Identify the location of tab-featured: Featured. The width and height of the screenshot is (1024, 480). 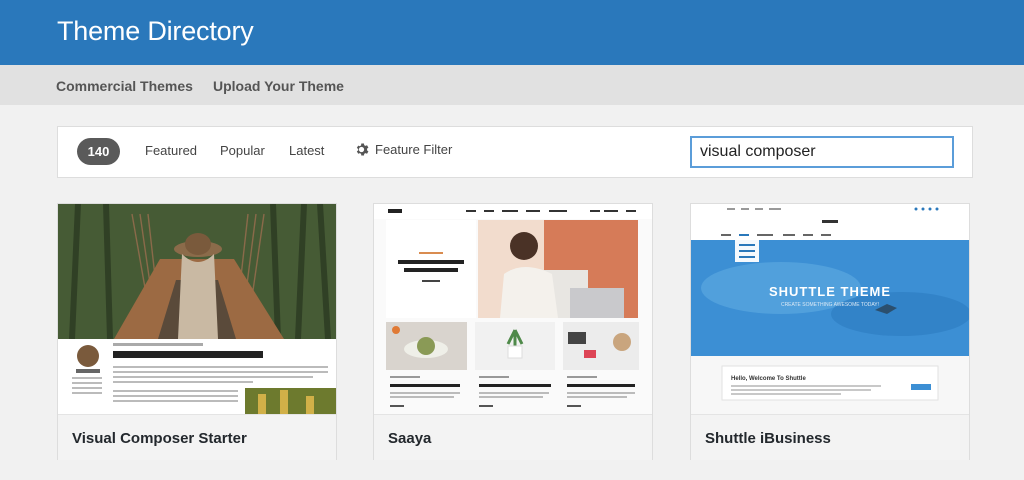
(171, 150).